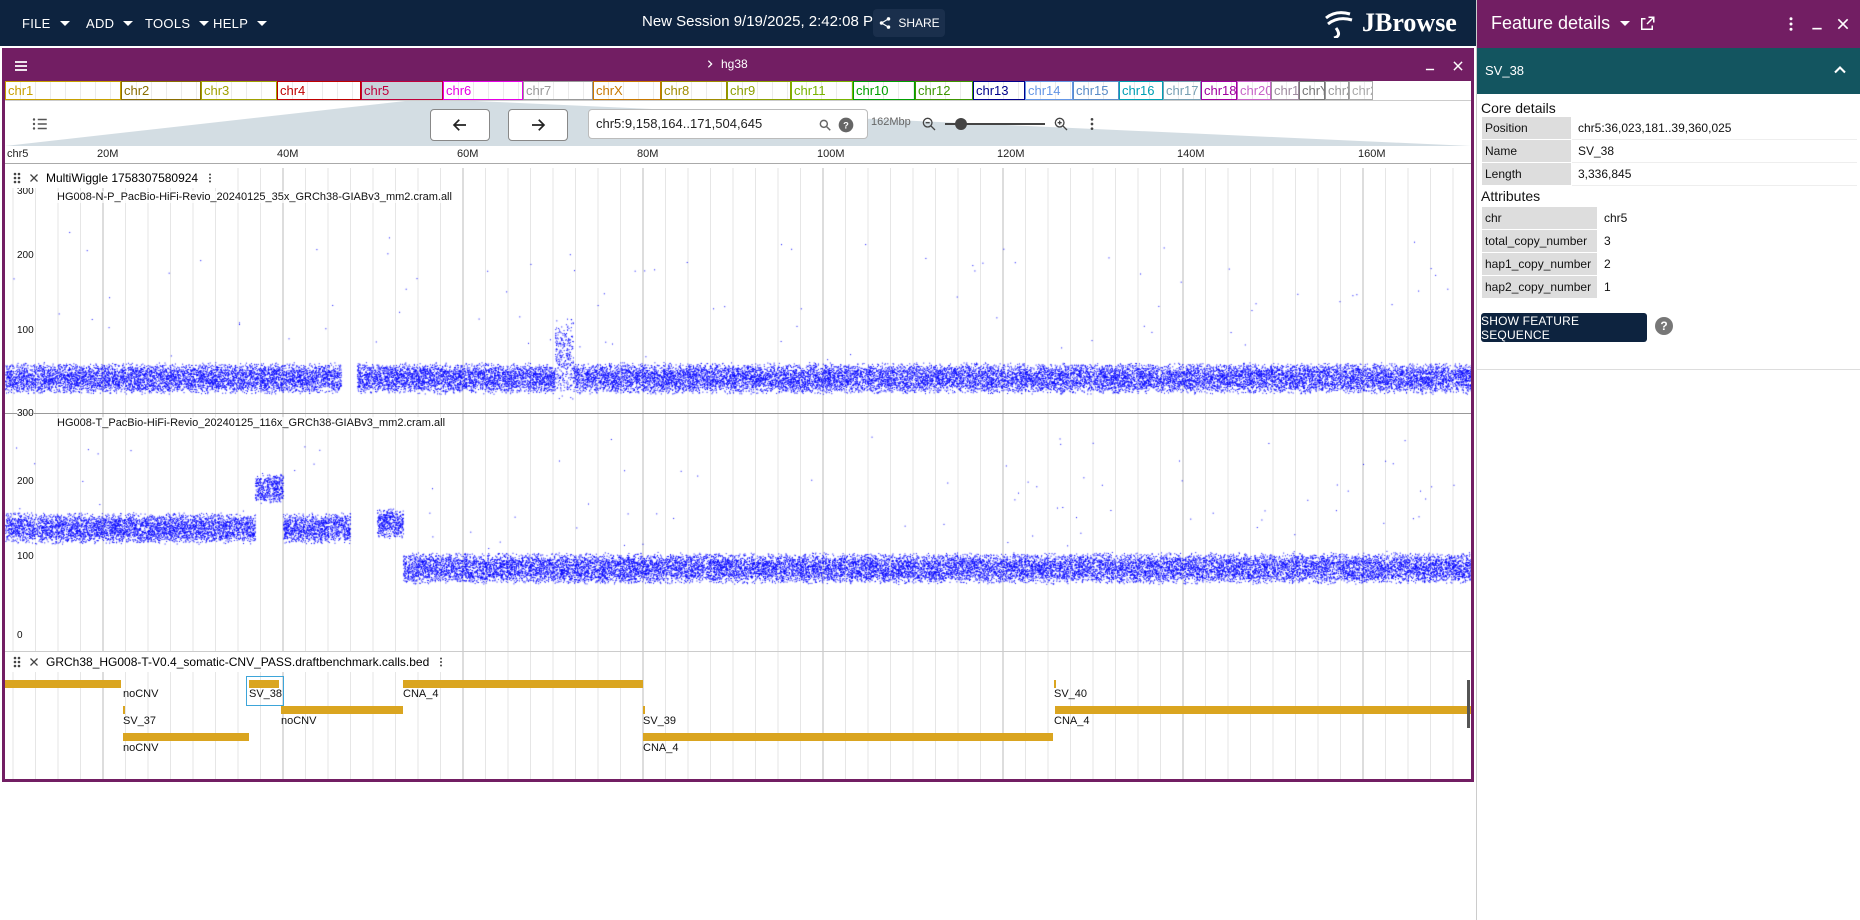 This screenshot has height=920, width=1860. I want to click on overview-chromosome: chr3, so click(239, 90).